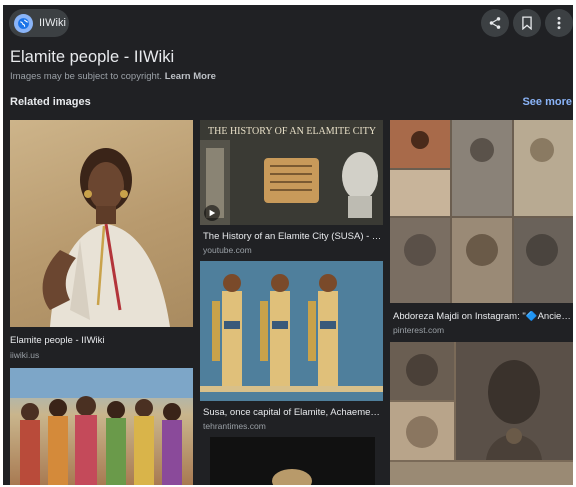  Describe the element at coordinates (25, 355) in the screenshot. I see `result-source: iiwiki.us` at that location.